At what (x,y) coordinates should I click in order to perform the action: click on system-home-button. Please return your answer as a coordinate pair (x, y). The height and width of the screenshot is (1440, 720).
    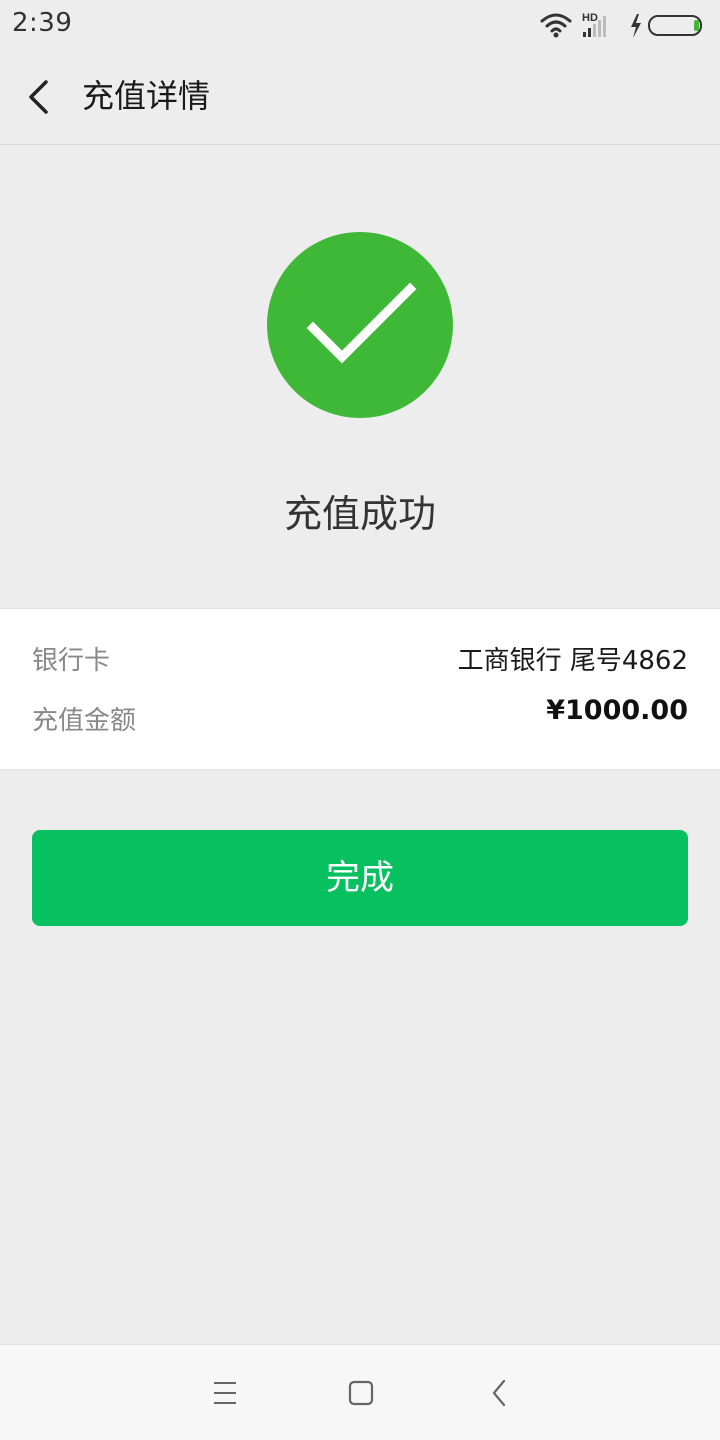
    Looking at the image, I should click on (361, 1393).